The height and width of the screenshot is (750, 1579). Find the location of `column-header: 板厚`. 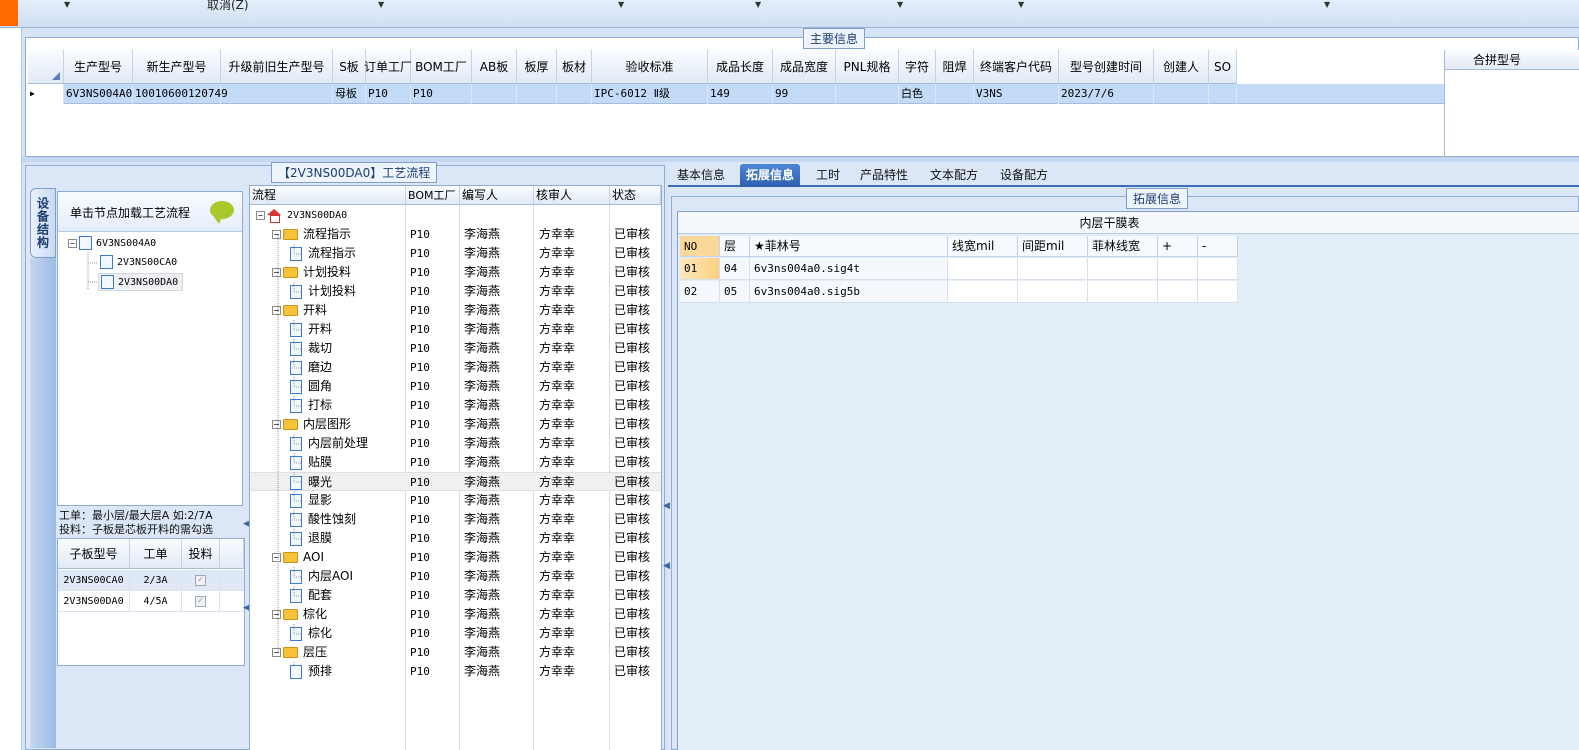

column-header: 板厚 is located at coordinates (537, 67).